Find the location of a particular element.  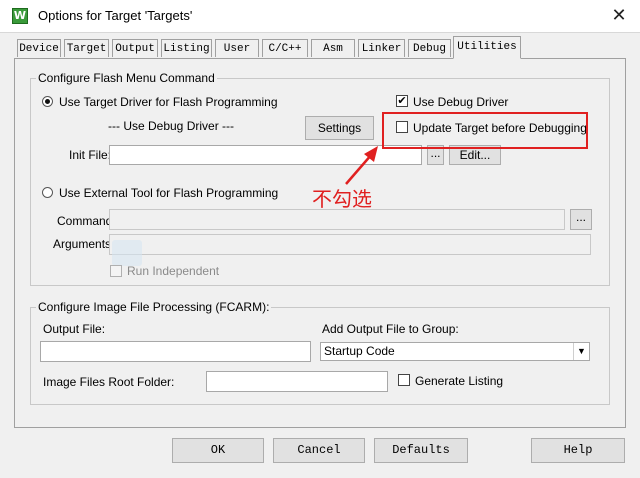

output-file-label: Output File: is located at coordinates (74, 329).